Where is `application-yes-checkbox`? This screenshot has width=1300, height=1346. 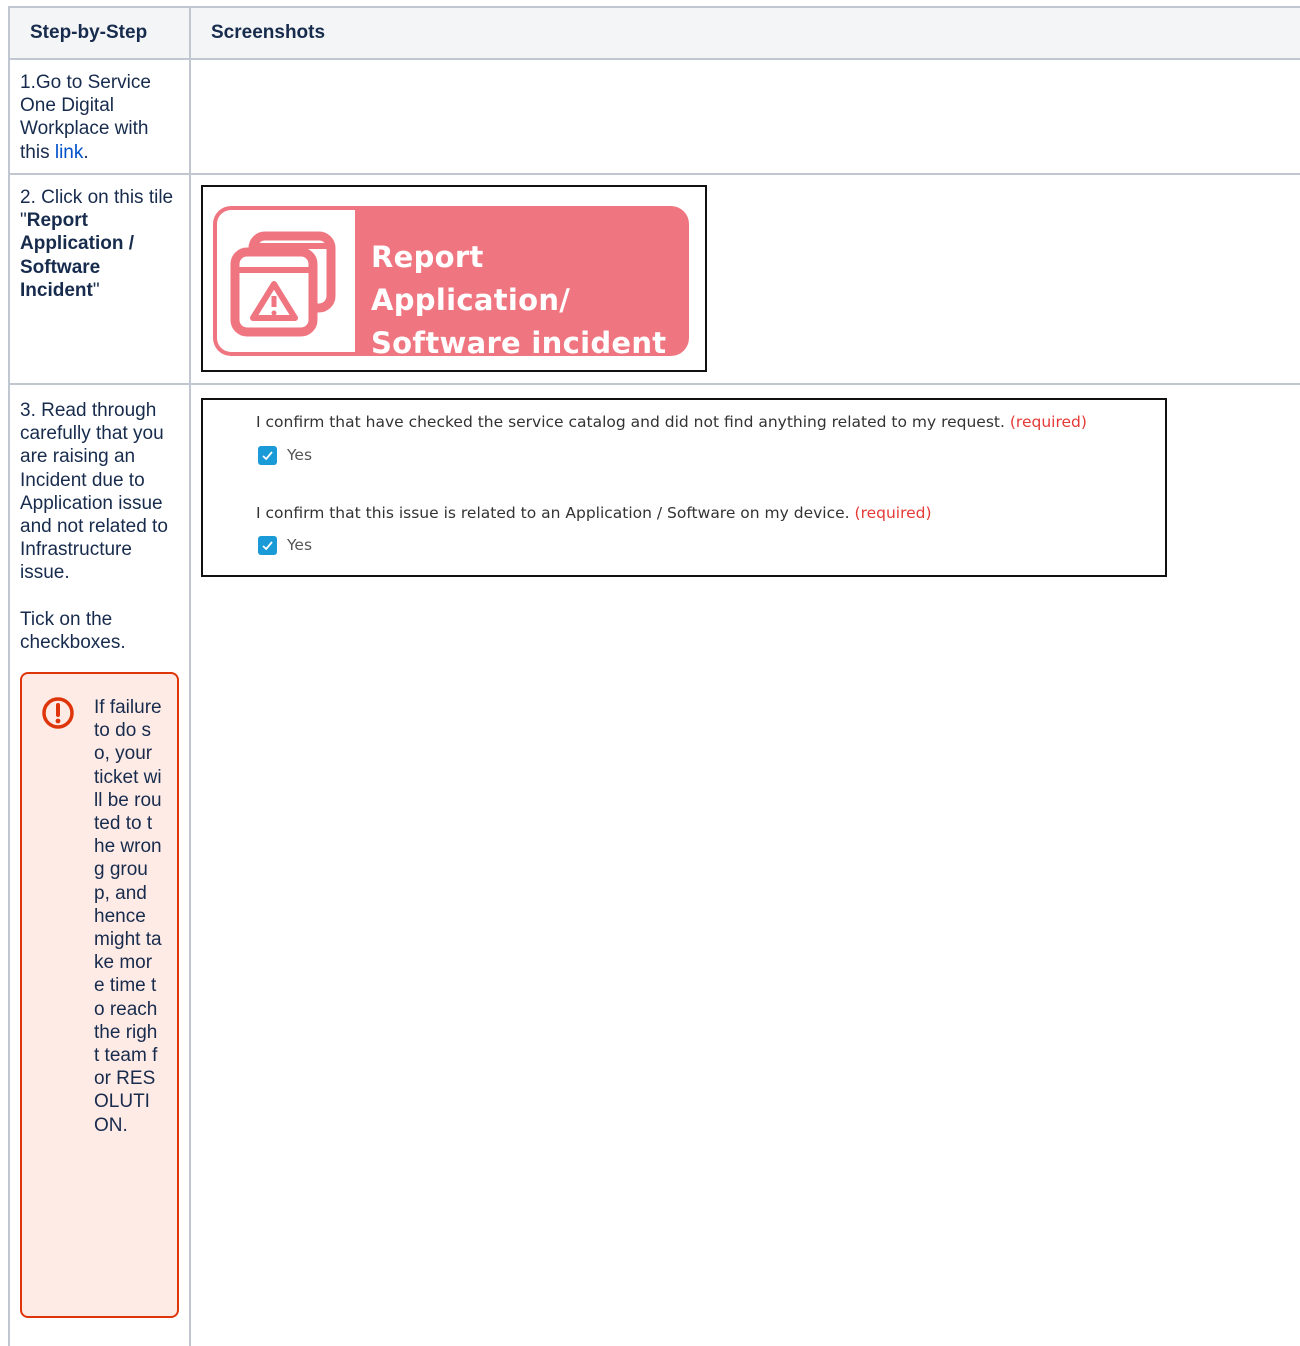 application-yes-checkbox is located at coordinates (267, 545).